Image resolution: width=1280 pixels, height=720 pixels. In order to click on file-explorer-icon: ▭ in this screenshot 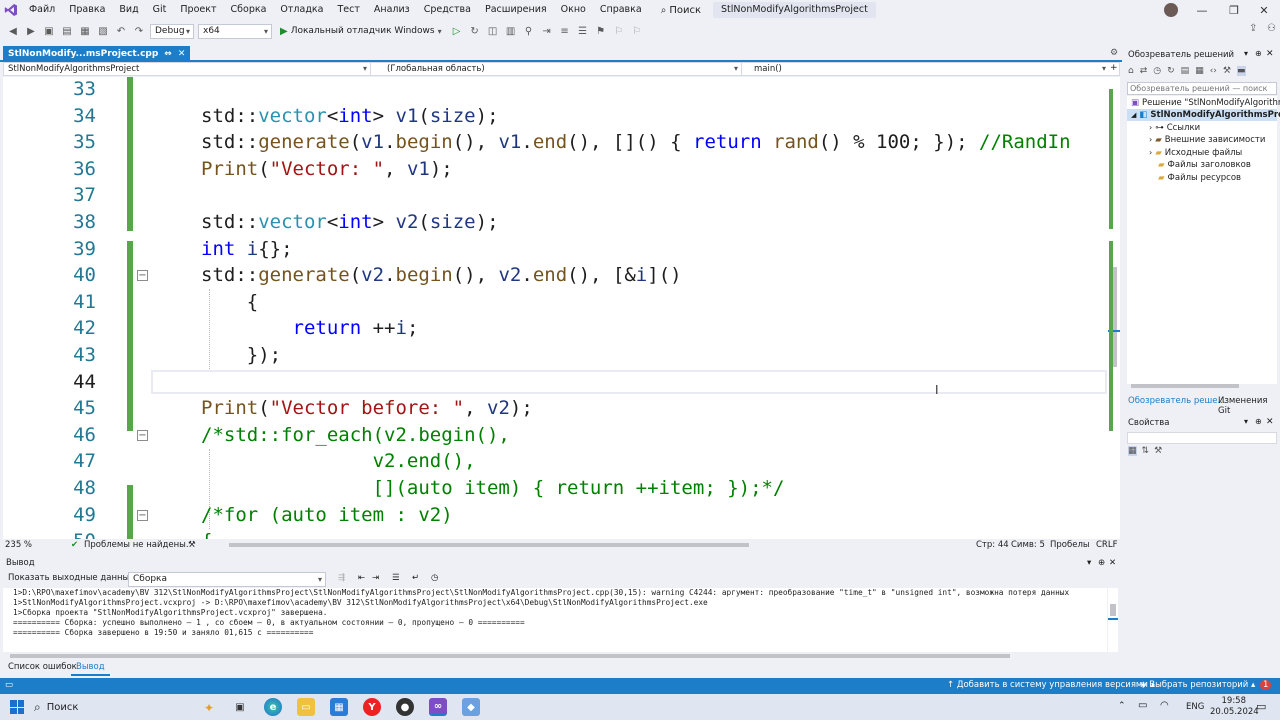, I will do `click(306, 707)`.